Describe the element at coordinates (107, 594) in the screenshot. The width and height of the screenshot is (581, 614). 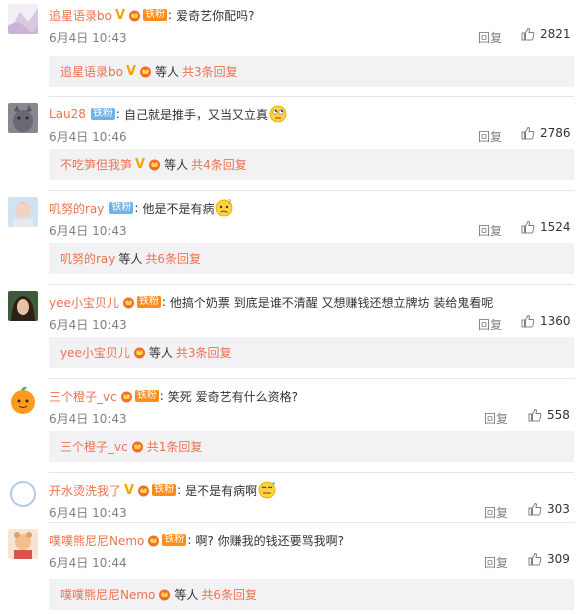
I see `sub-reply-user: 噗噗熊尼尼Nemo` at that location.